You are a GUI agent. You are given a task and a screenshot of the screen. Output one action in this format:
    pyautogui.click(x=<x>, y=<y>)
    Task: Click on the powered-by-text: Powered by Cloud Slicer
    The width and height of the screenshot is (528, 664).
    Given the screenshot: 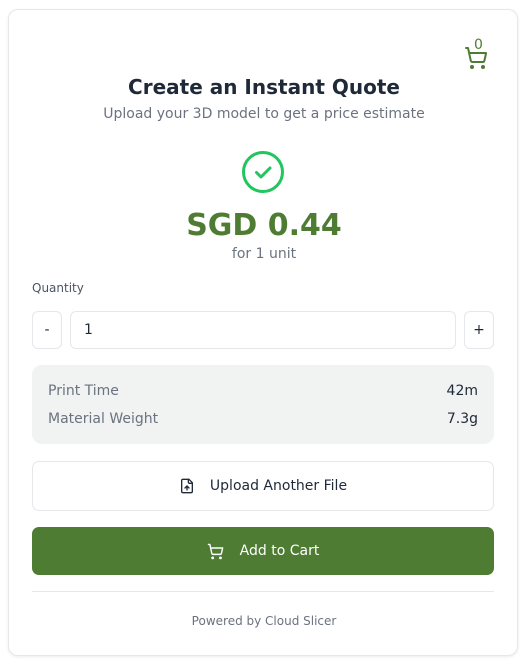 What is the action you would take?
    pyautogui.click(x=264, y=621)
    